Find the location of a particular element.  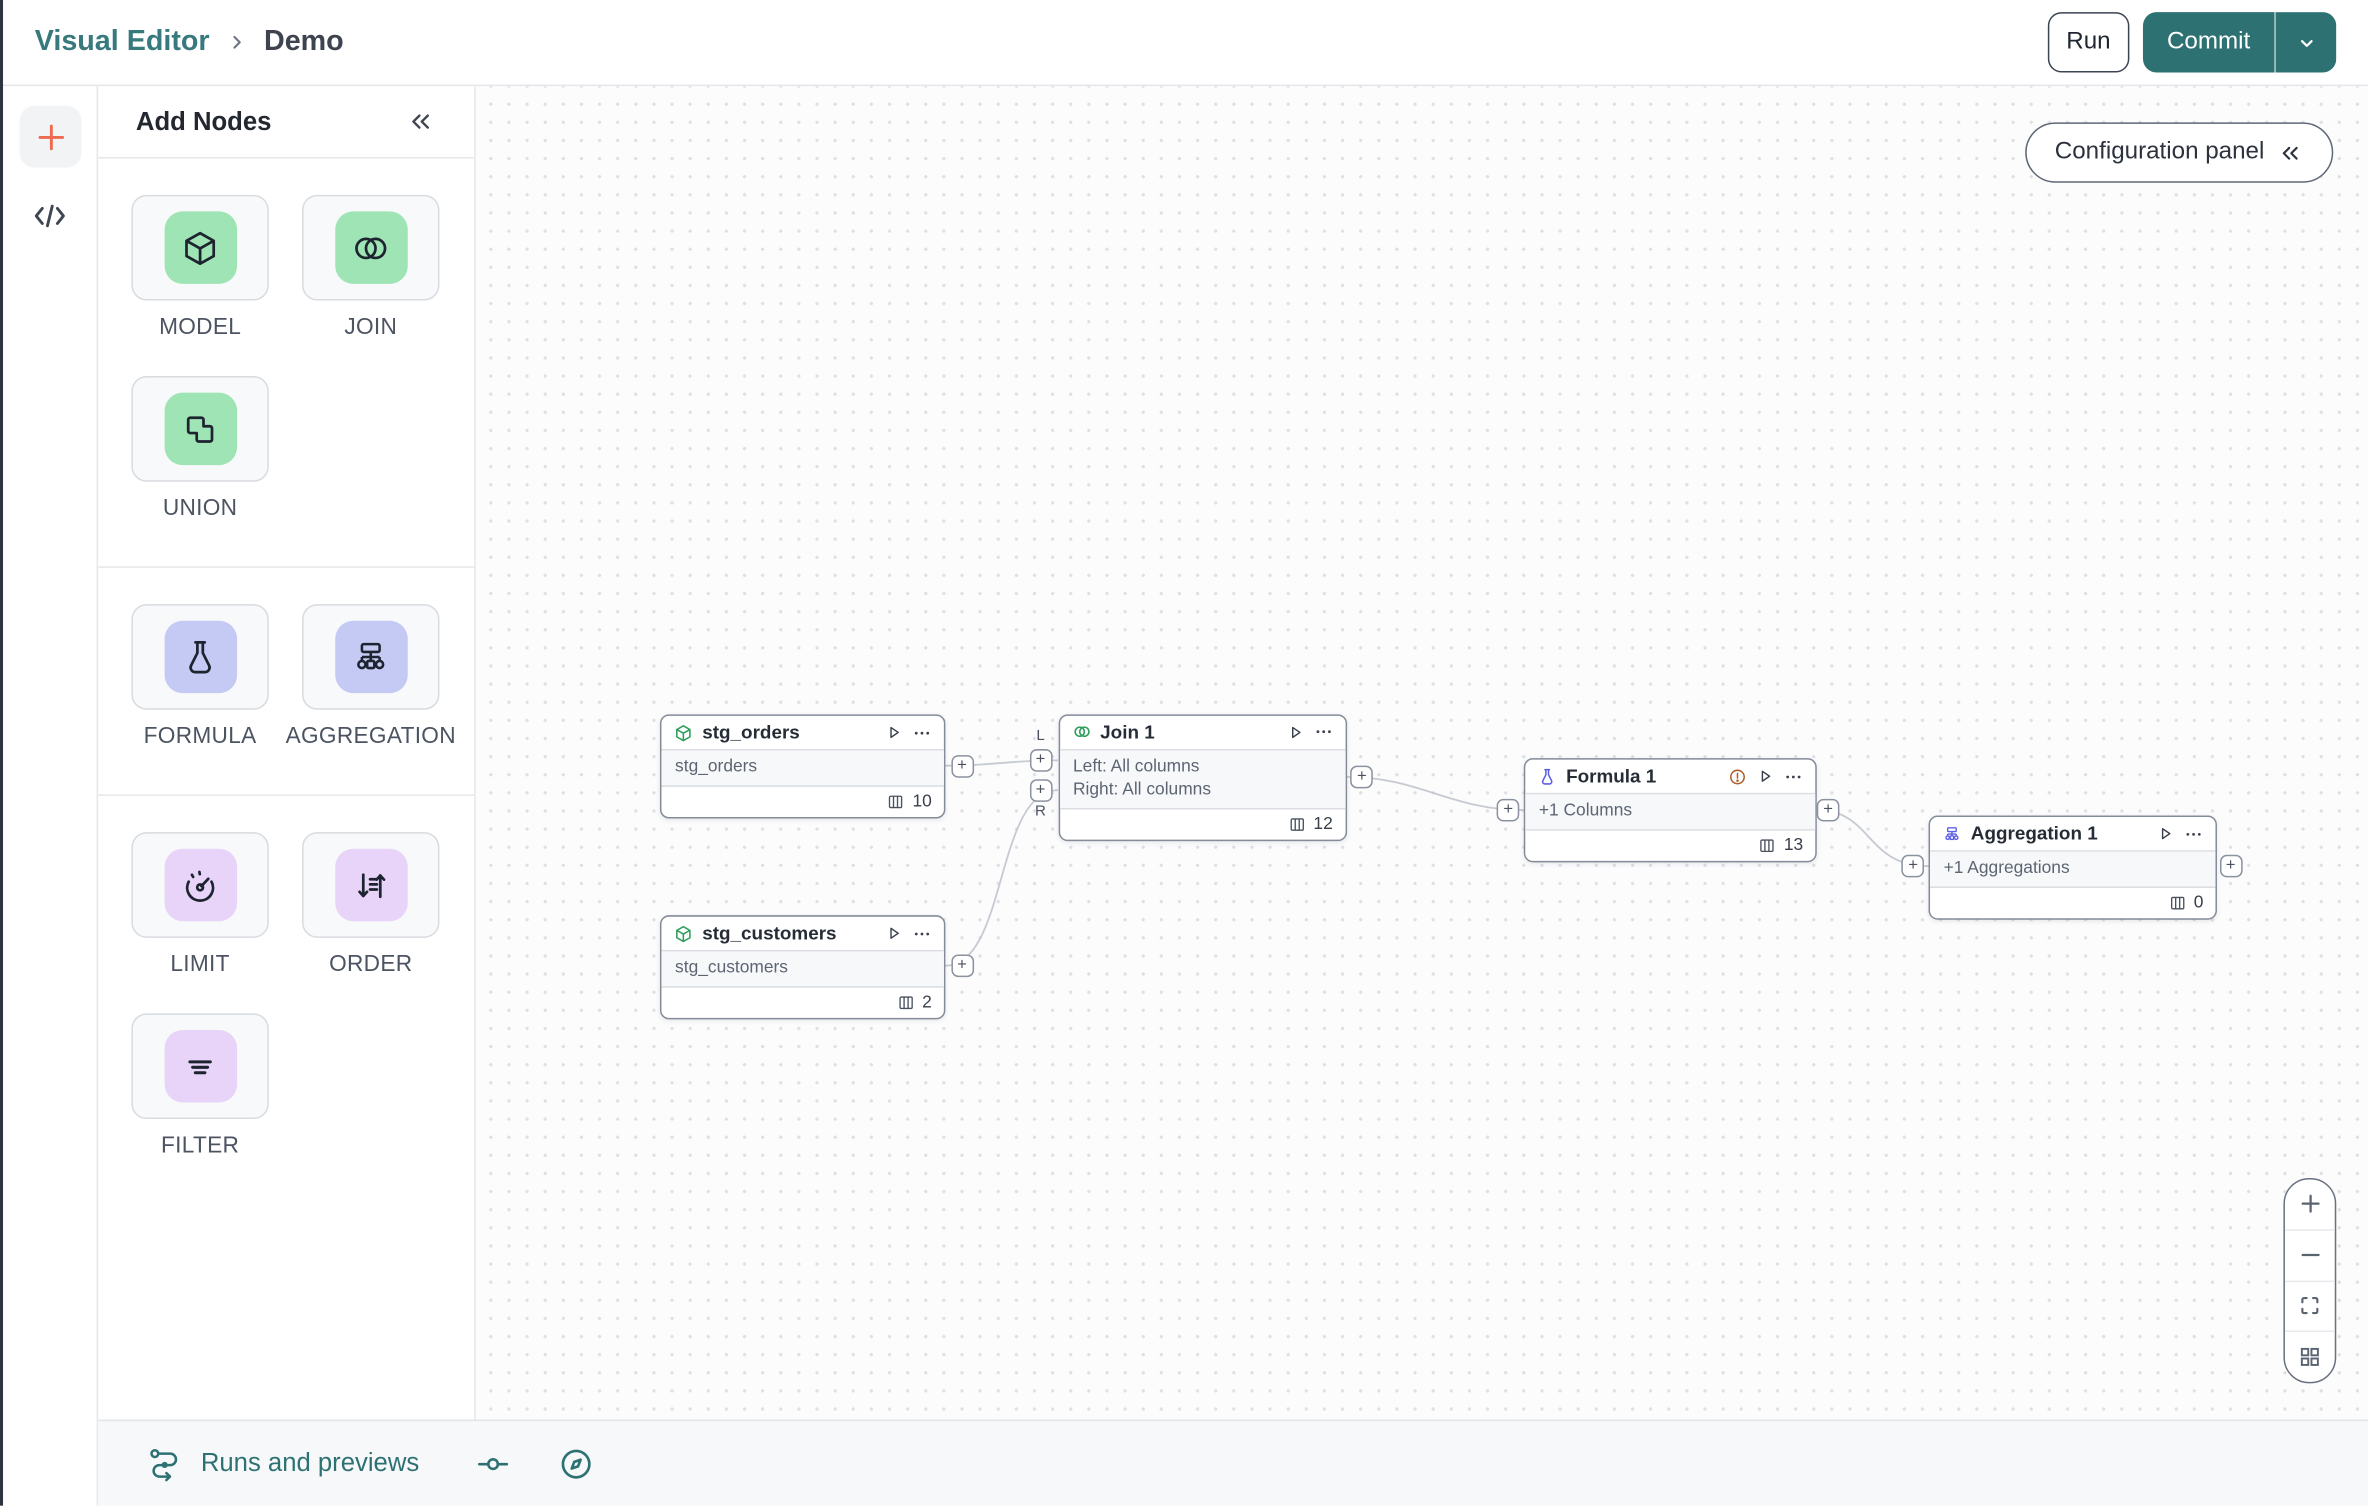

code-view-button is located at coordinates (49, 216).